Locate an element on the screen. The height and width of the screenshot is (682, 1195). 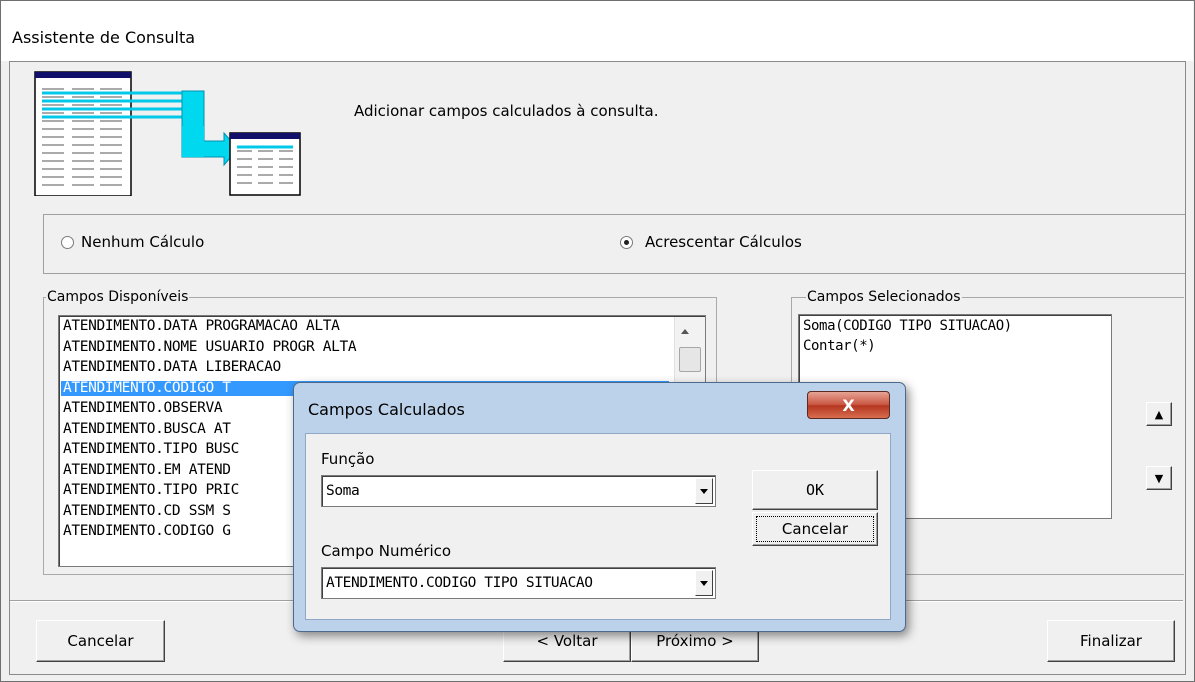
header-description: Adicionar campos calculados à consulta. is located at coordinates (506, 111).